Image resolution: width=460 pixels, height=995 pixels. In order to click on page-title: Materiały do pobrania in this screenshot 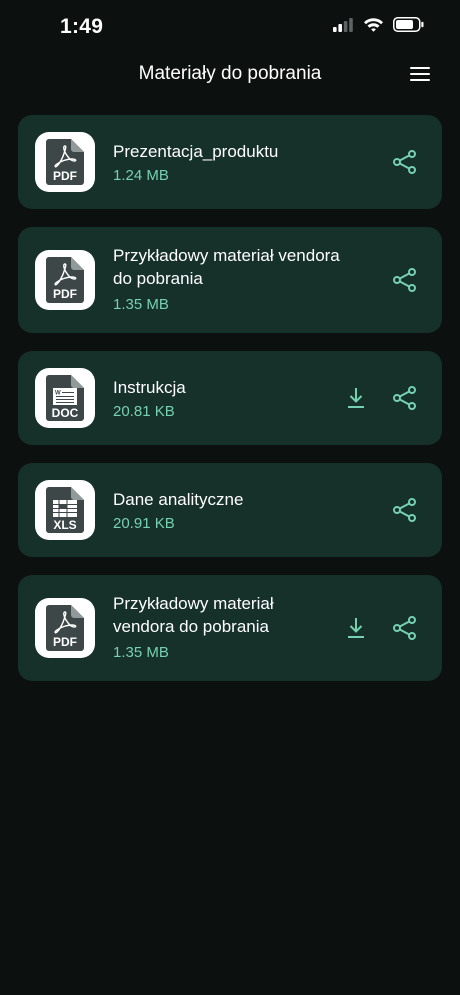, I will do `click(230, 73)`.